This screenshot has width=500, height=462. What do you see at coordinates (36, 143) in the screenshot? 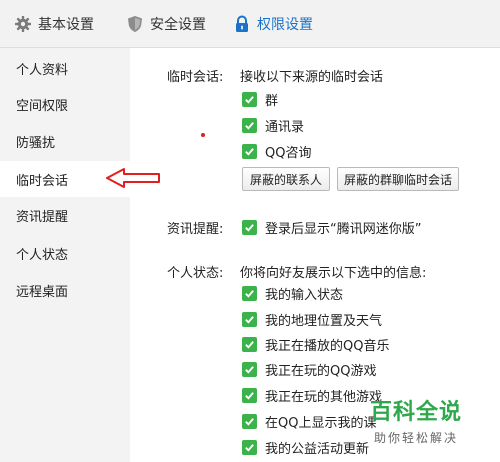
I see `sidebar-item-label: 防骚扰` at bounding box center [36, 143].